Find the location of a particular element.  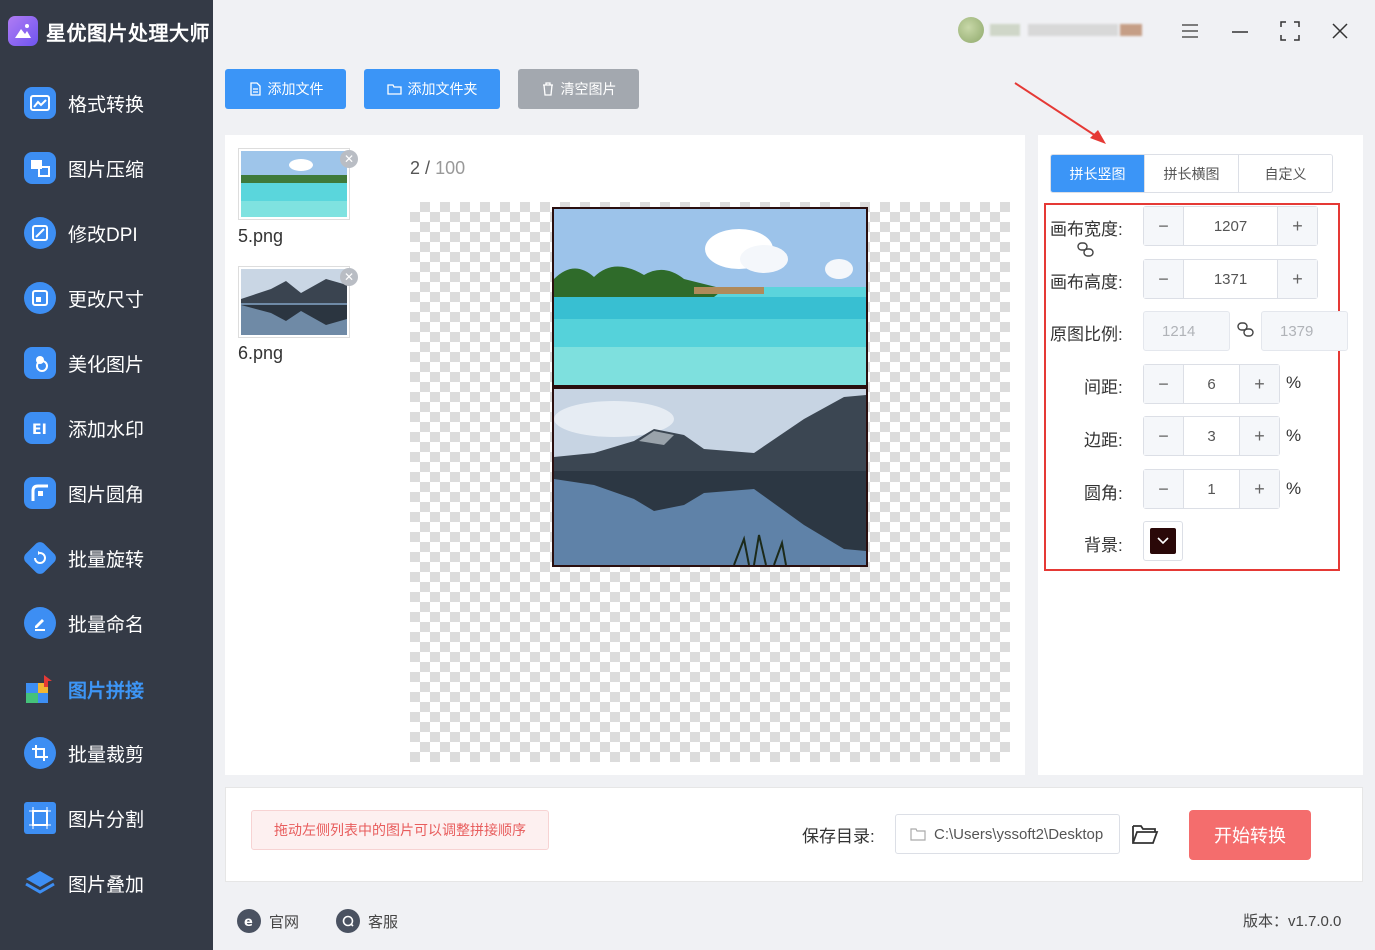

trash-icon is located at coordinates (547, 89).